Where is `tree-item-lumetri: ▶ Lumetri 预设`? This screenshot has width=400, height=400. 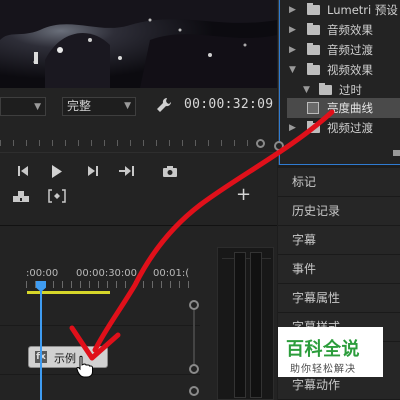
tree-item-lumetri: ▶ Lumetri 预设 is located at coordinates (339, 10).